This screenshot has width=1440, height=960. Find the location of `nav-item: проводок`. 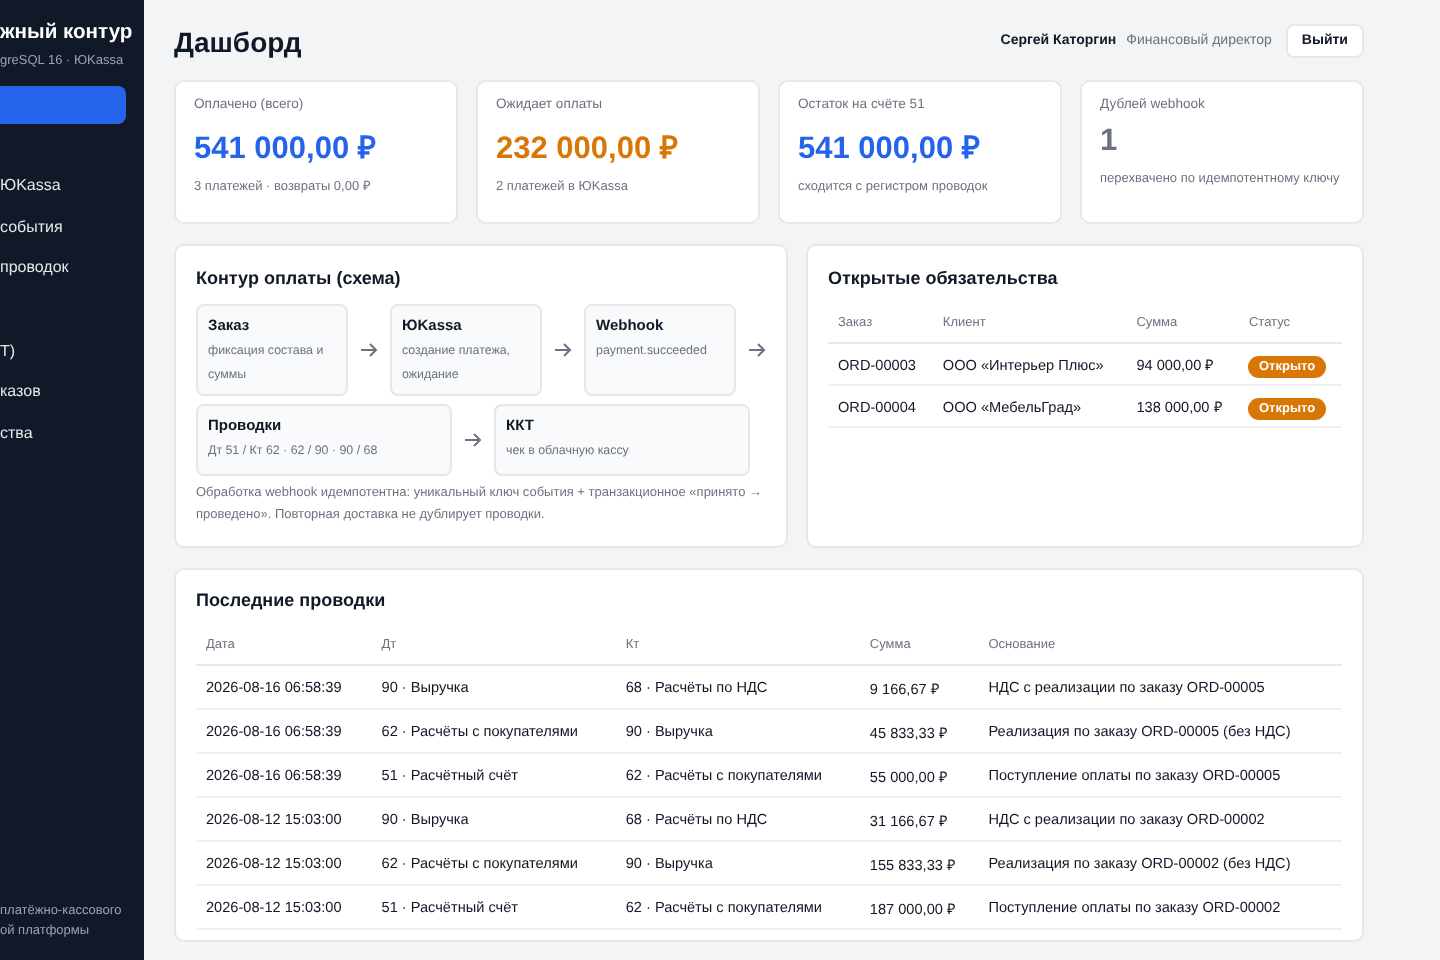

nav-item: проводок is located at coordinates (72, 268).